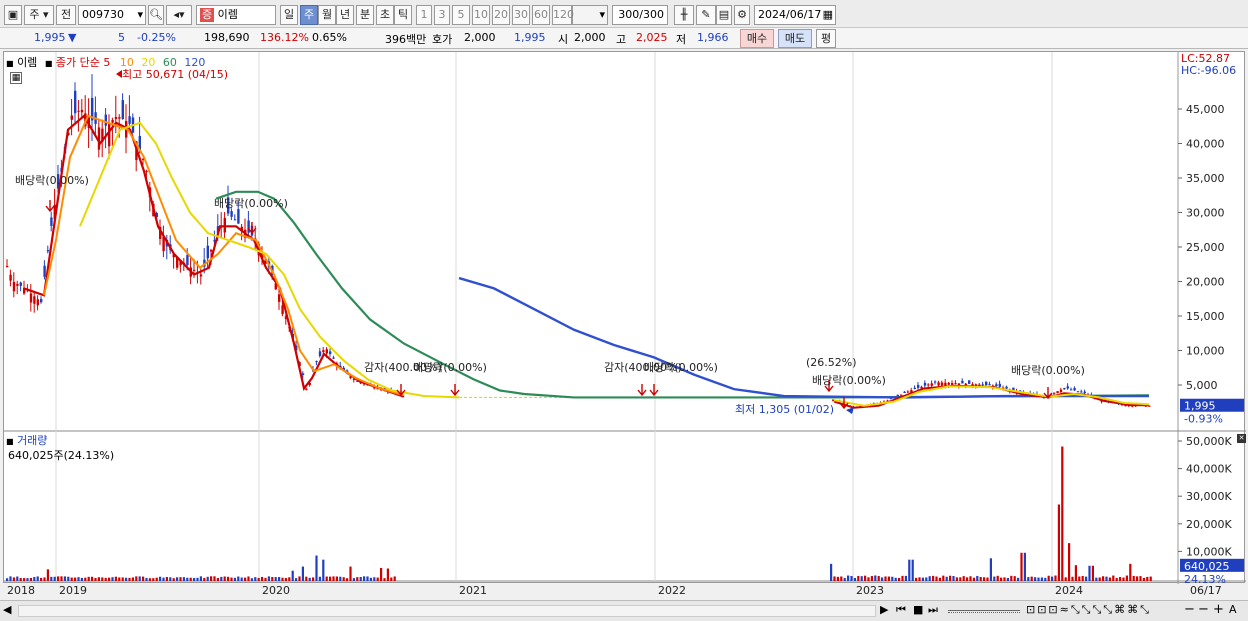 The image size is (1248, 621). Describe the element at coordinates (742, 15) in the screenshot. I see `gear-icon: ⚙` at that location.